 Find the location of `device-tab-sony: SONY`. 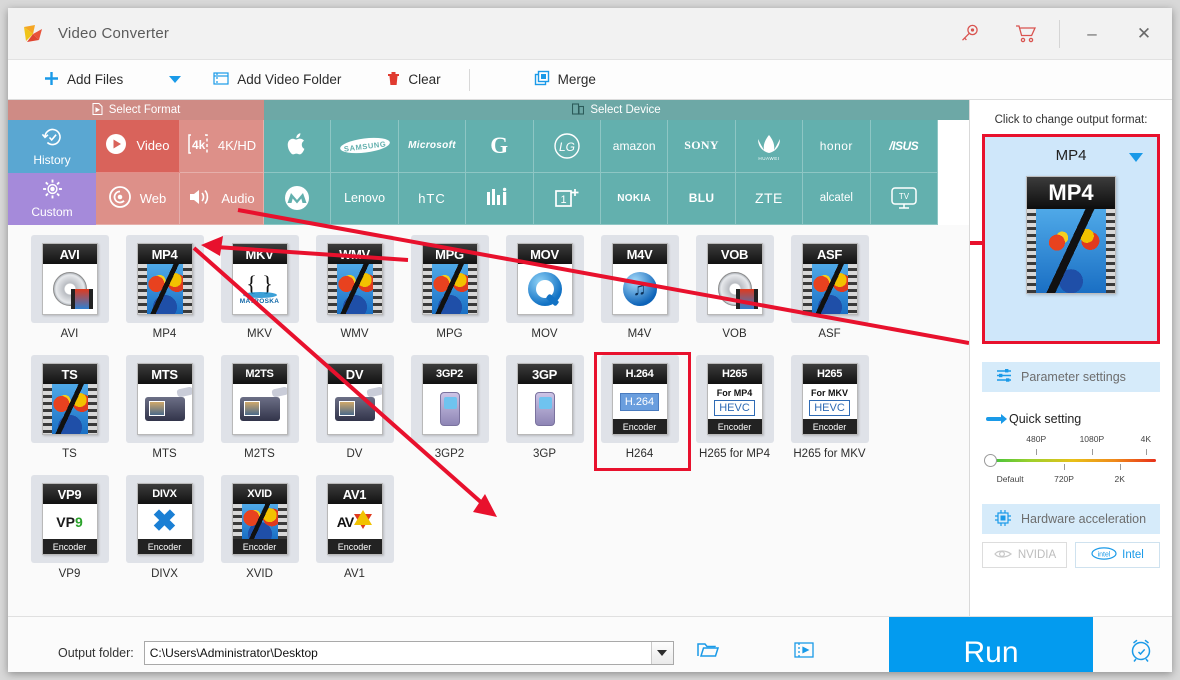

device-tab-sony: SONY is located at coordinates (702, 146).